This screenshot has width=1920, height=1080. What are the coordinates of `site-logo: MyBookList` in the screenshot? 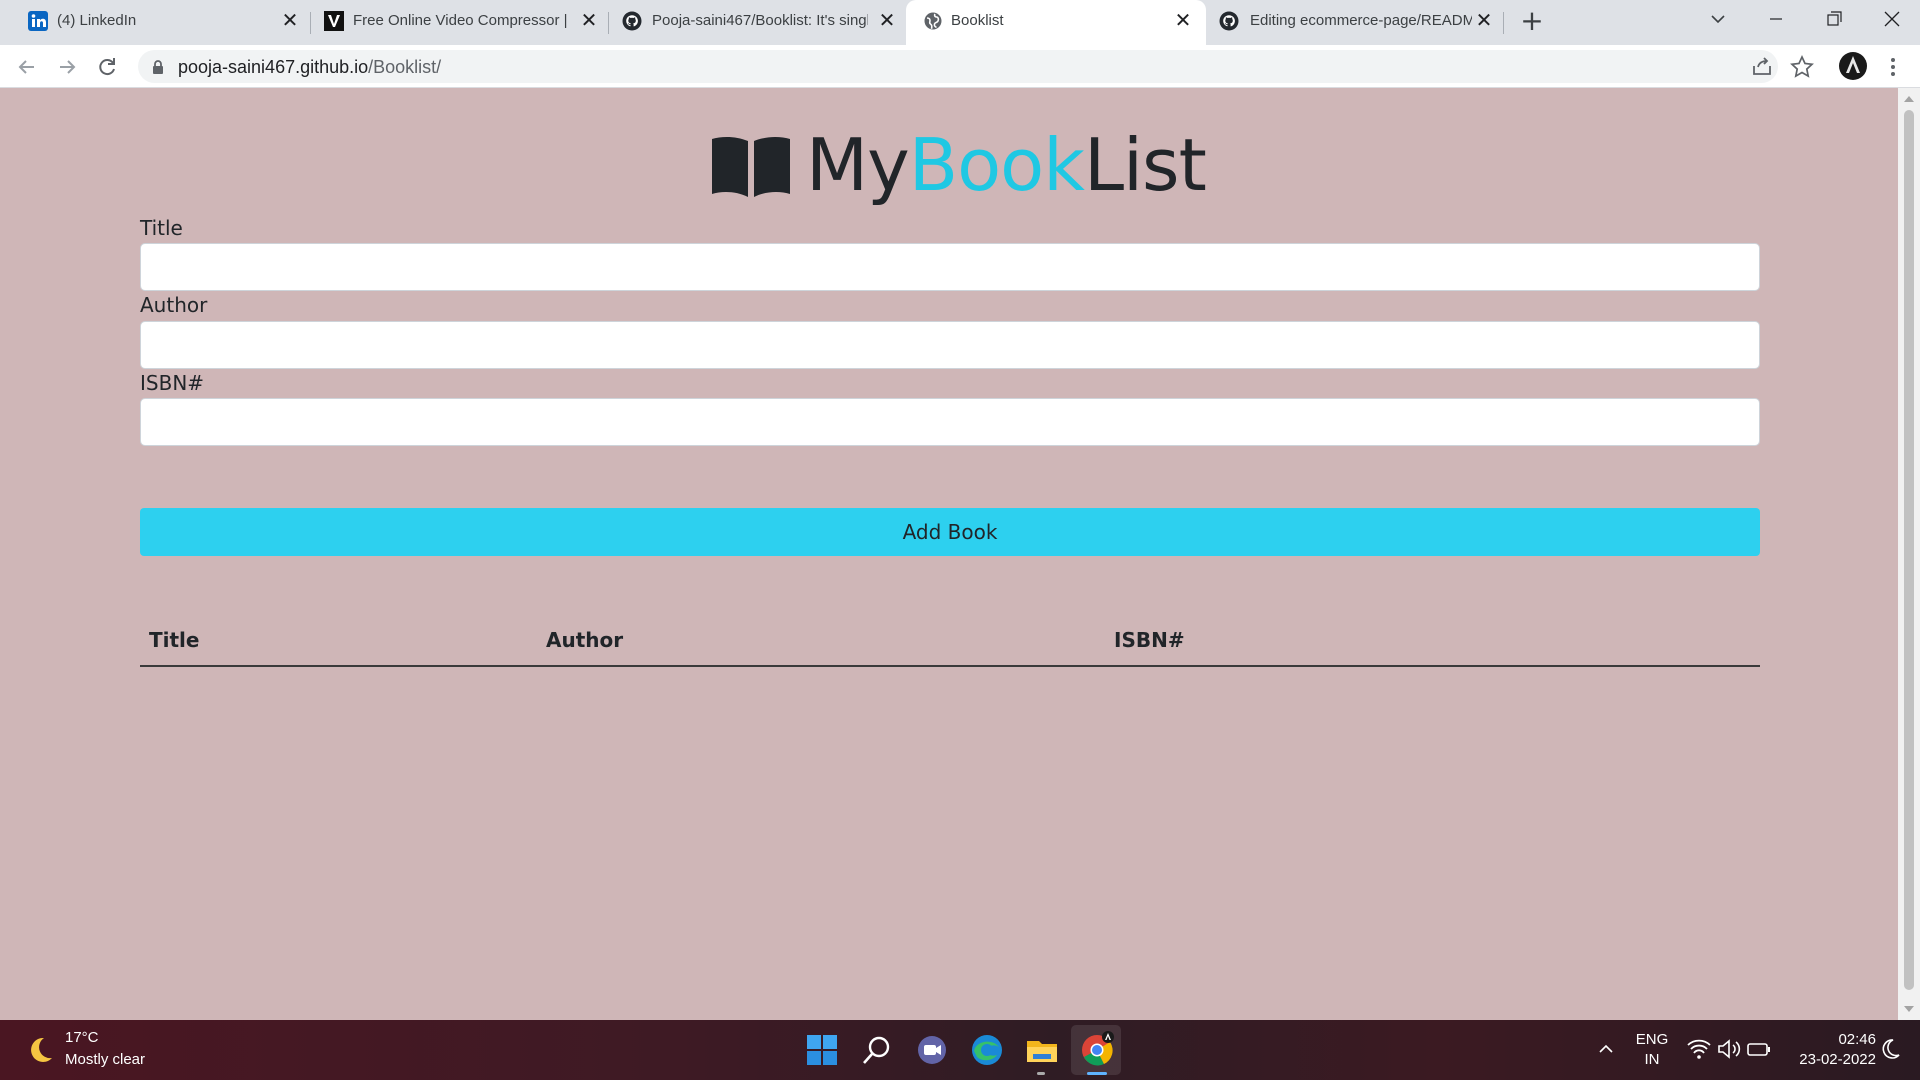 It's located at (958, 165).